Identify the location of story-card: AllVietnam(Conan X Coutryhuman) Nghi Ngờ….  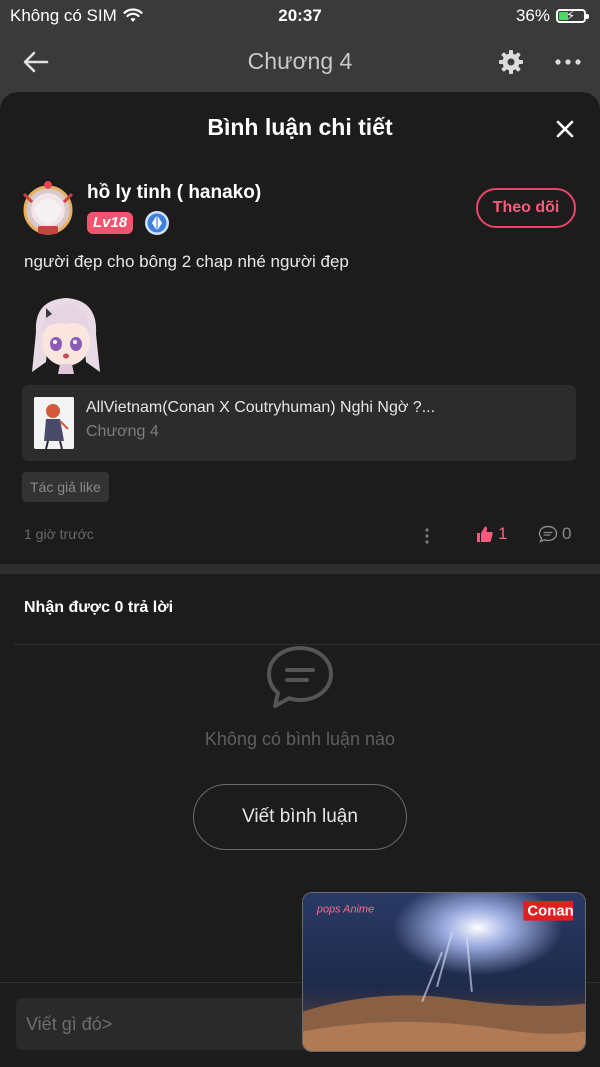
(299, 423).